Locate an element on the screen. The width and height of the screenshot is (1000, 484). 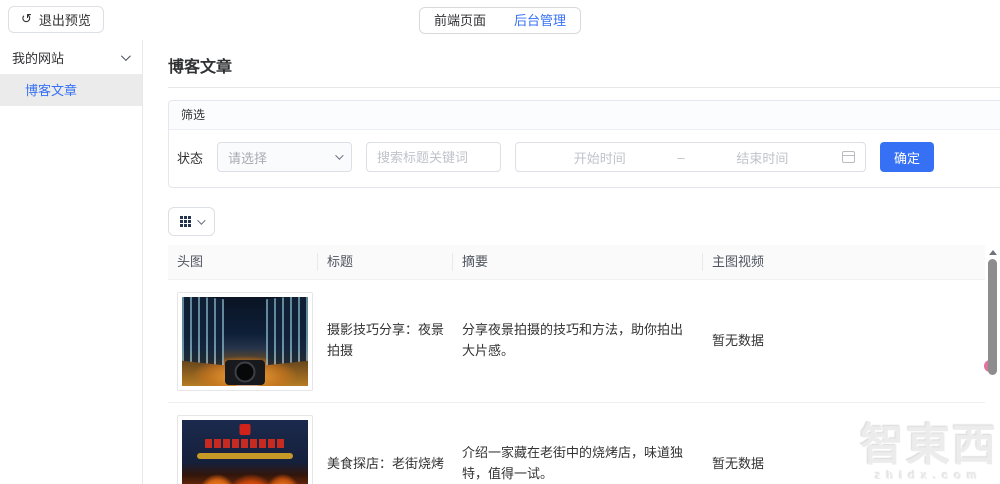
article-summary: 分享夜景拍摄的技巧和方法，助你拍出大片感。 is located at coordinates (573, 340).